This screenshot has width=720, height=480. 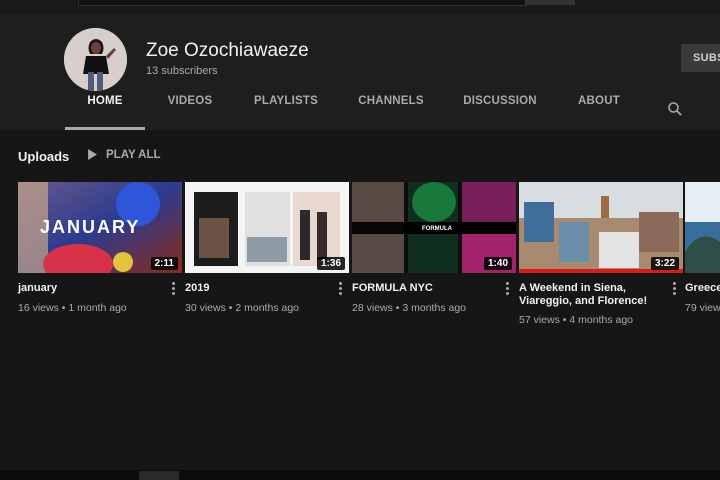 I want to click on shelf-title: Uploads, so click(x=43, y=156).